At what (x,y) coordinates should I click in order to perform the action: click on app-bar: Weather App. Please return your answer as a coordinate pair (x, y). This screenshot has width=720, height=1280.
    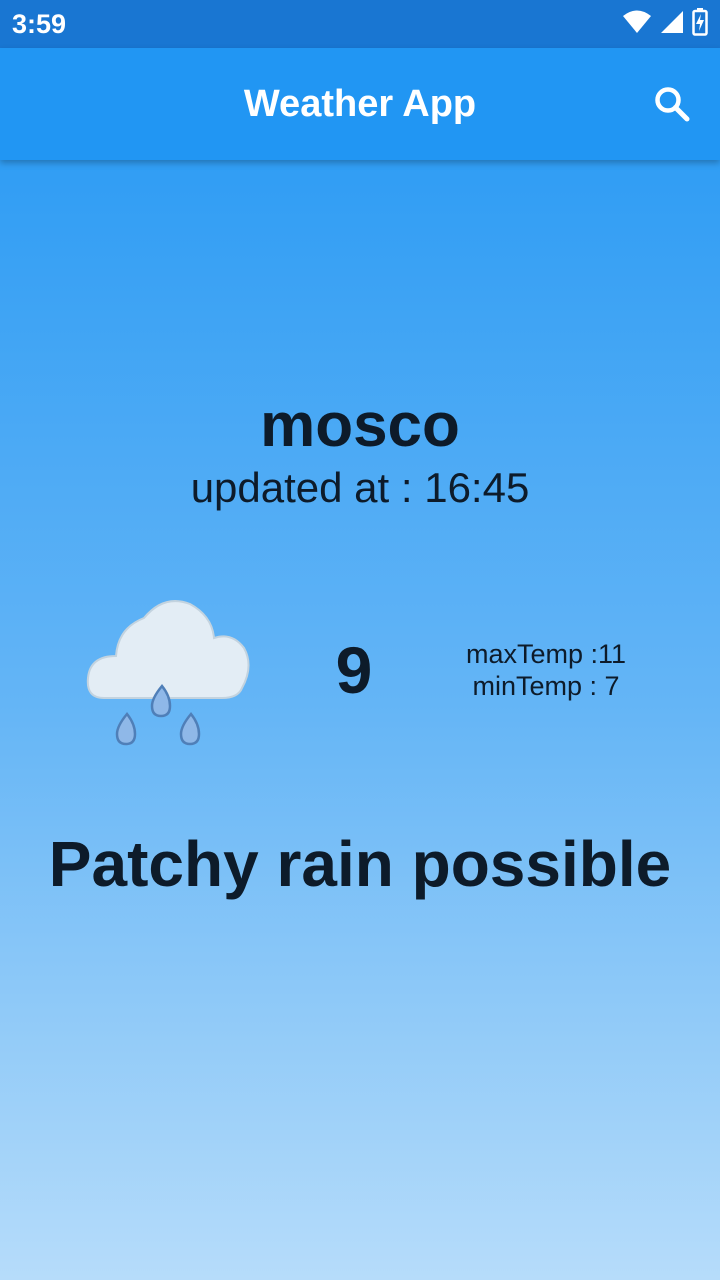
    Looking at the image, I should click on (360, 104).